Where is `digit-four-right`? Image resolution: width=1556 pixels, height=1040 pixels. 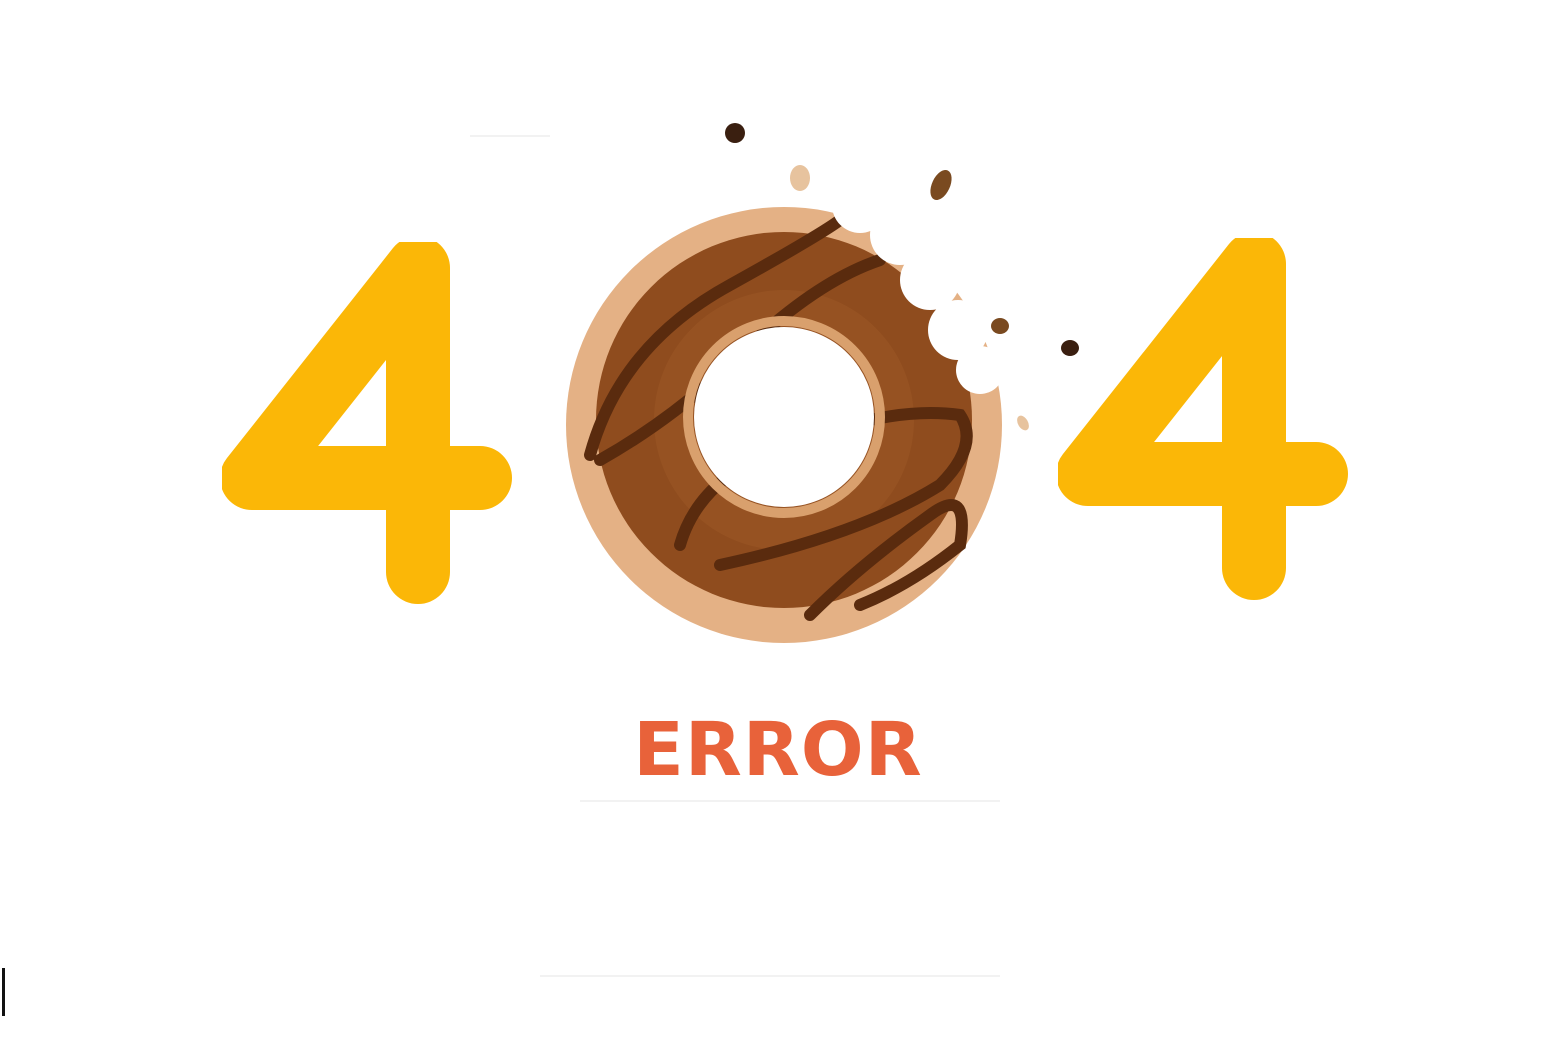
digit-four-right is located at coordinates (1203, 419).